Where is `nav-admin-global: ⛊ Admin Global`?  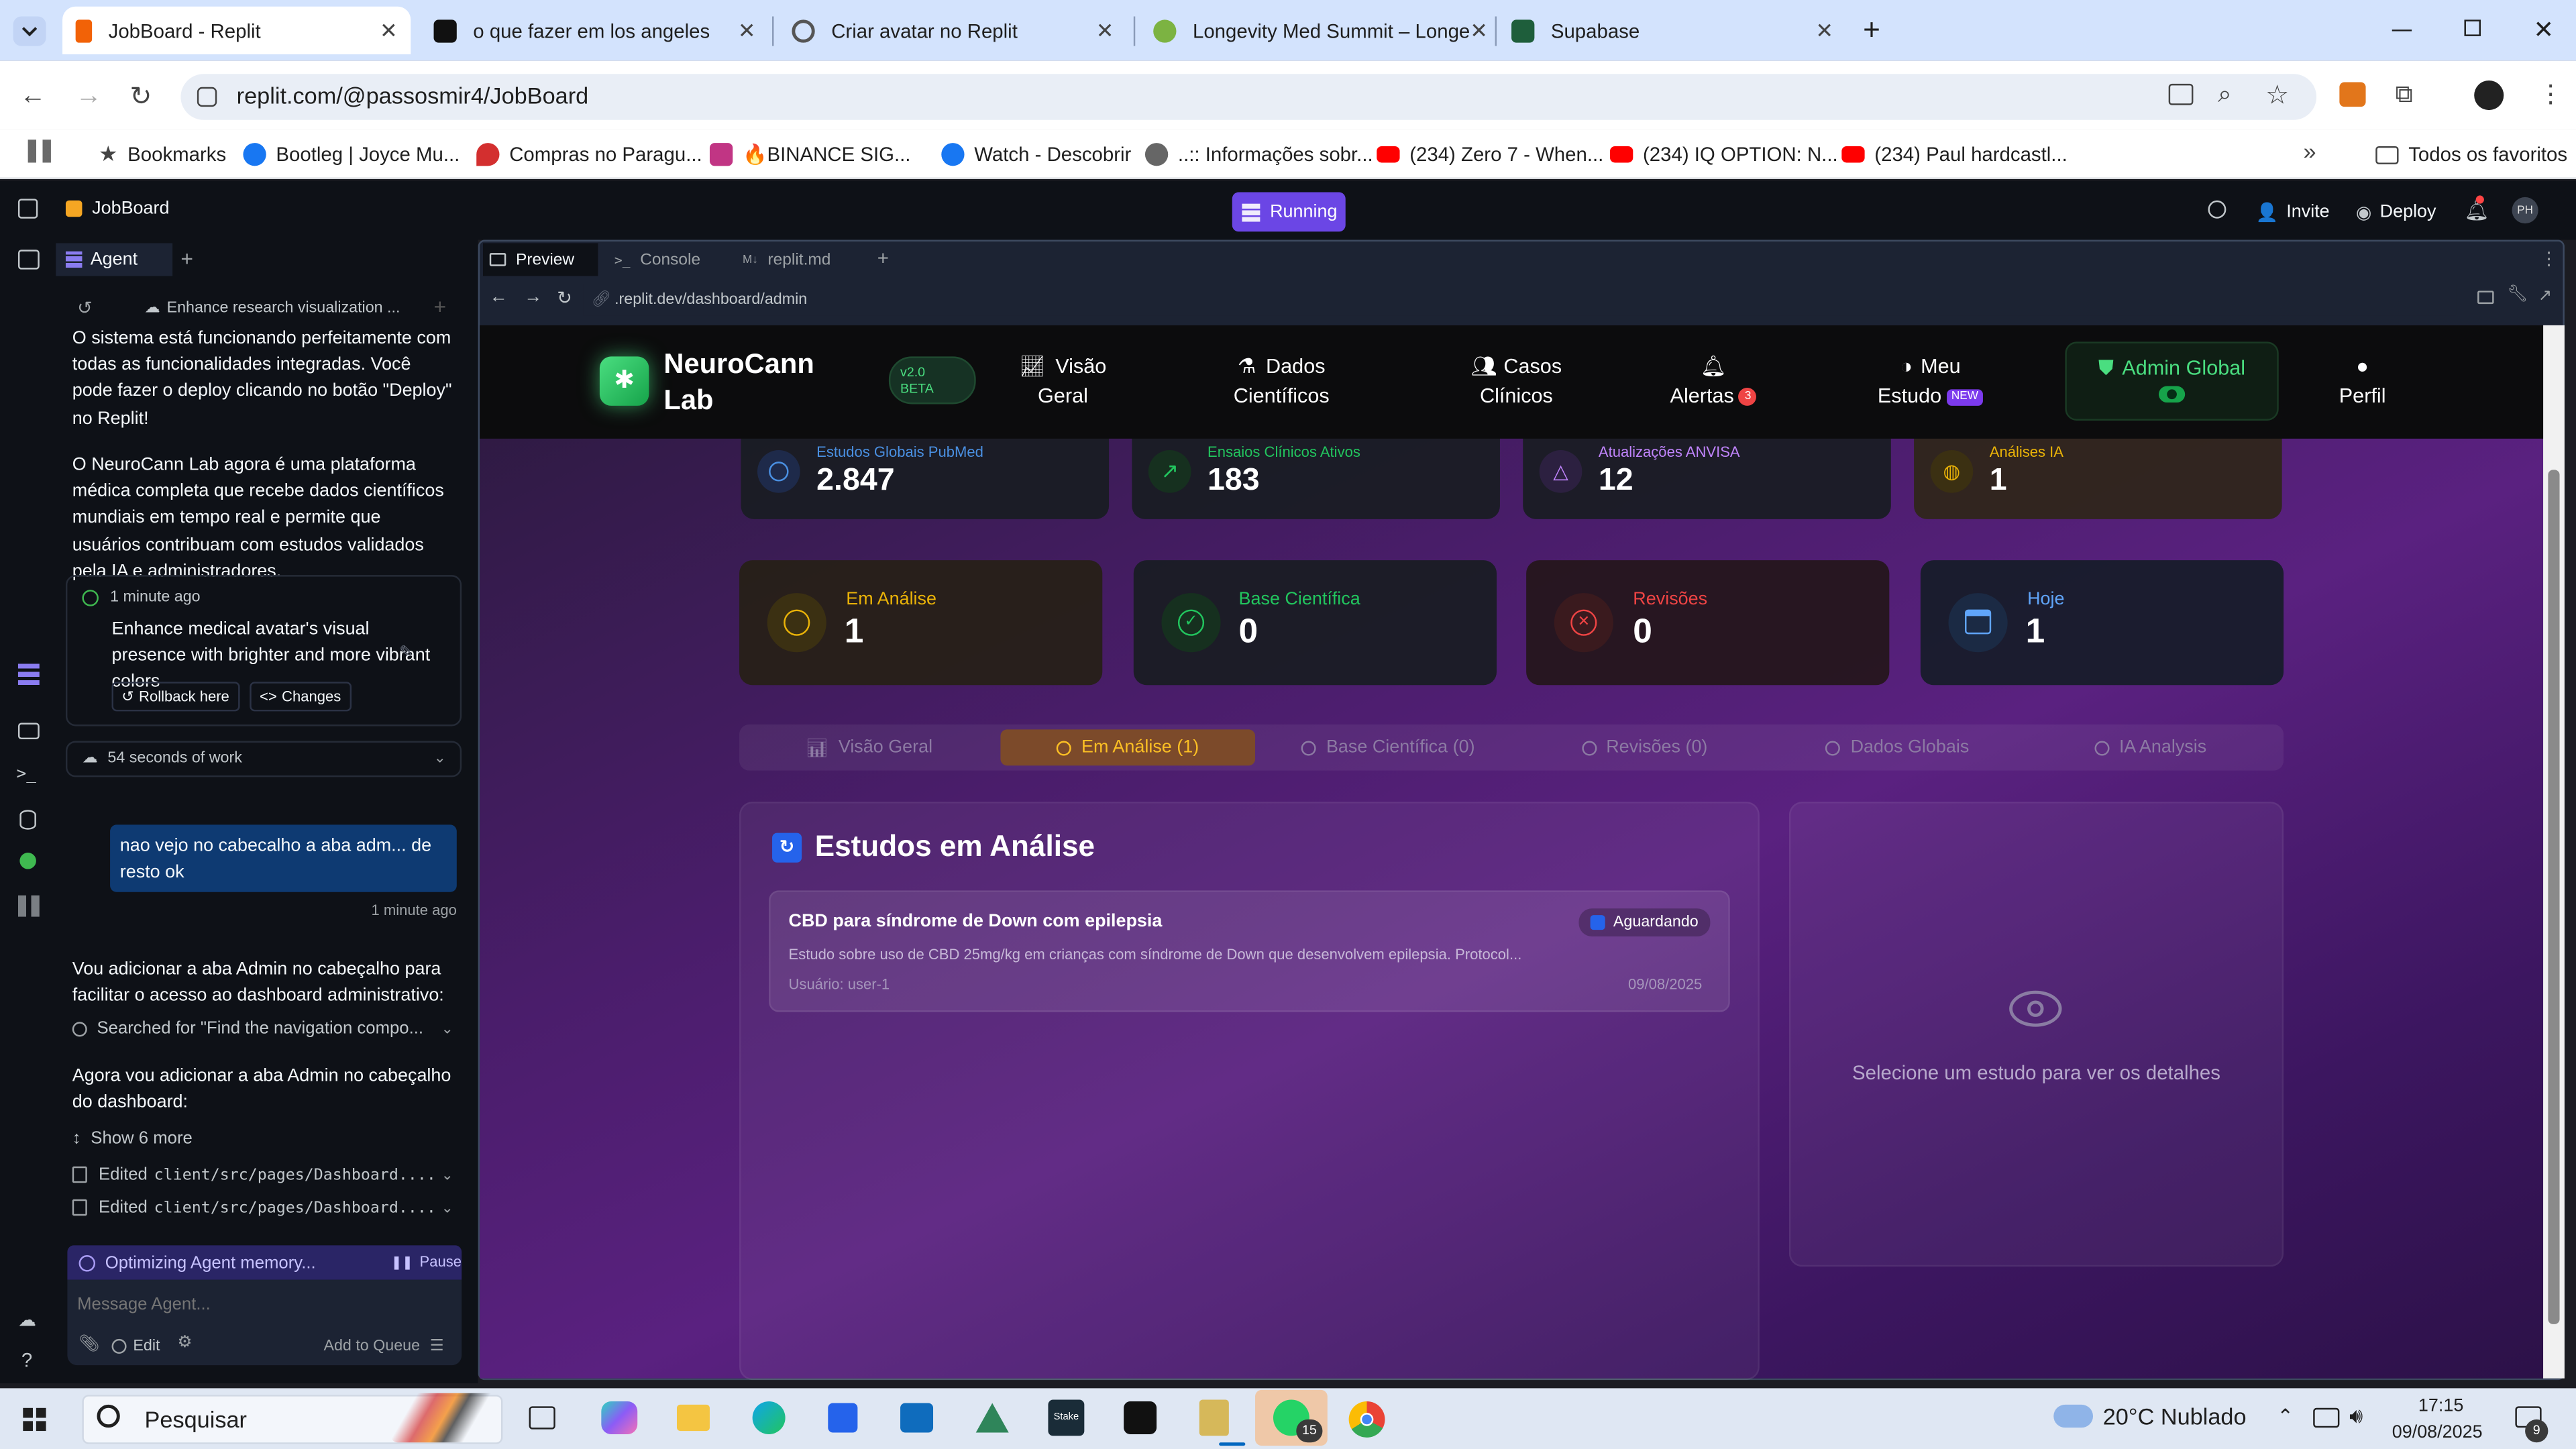
nav-admin-global: ⛊ Admin Global is located at coordinates (2172, 381).